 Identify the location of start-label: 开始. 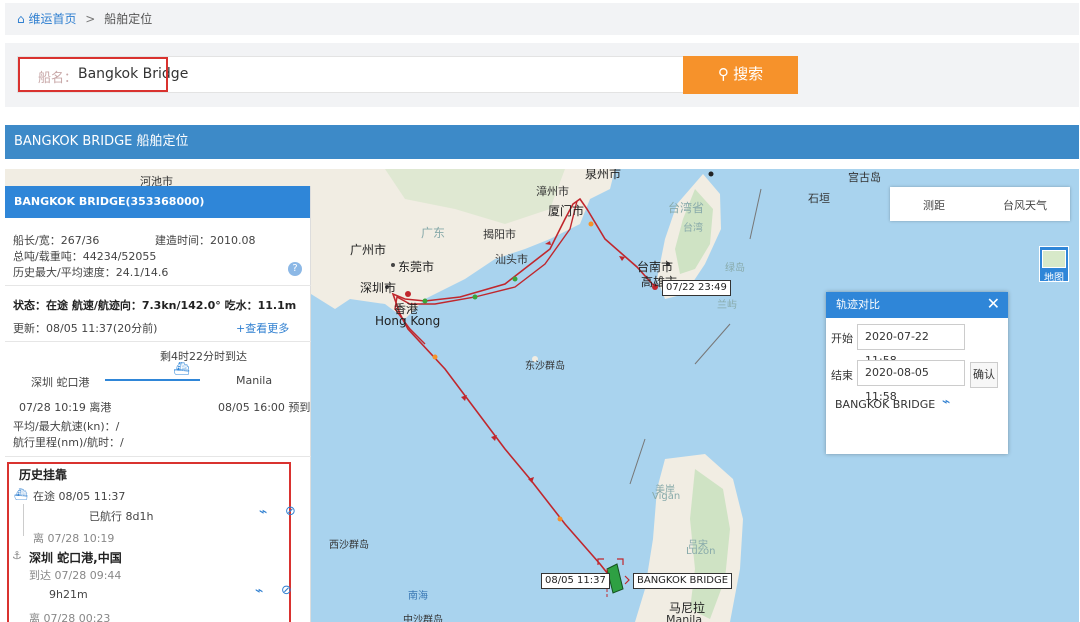
(842, 338).